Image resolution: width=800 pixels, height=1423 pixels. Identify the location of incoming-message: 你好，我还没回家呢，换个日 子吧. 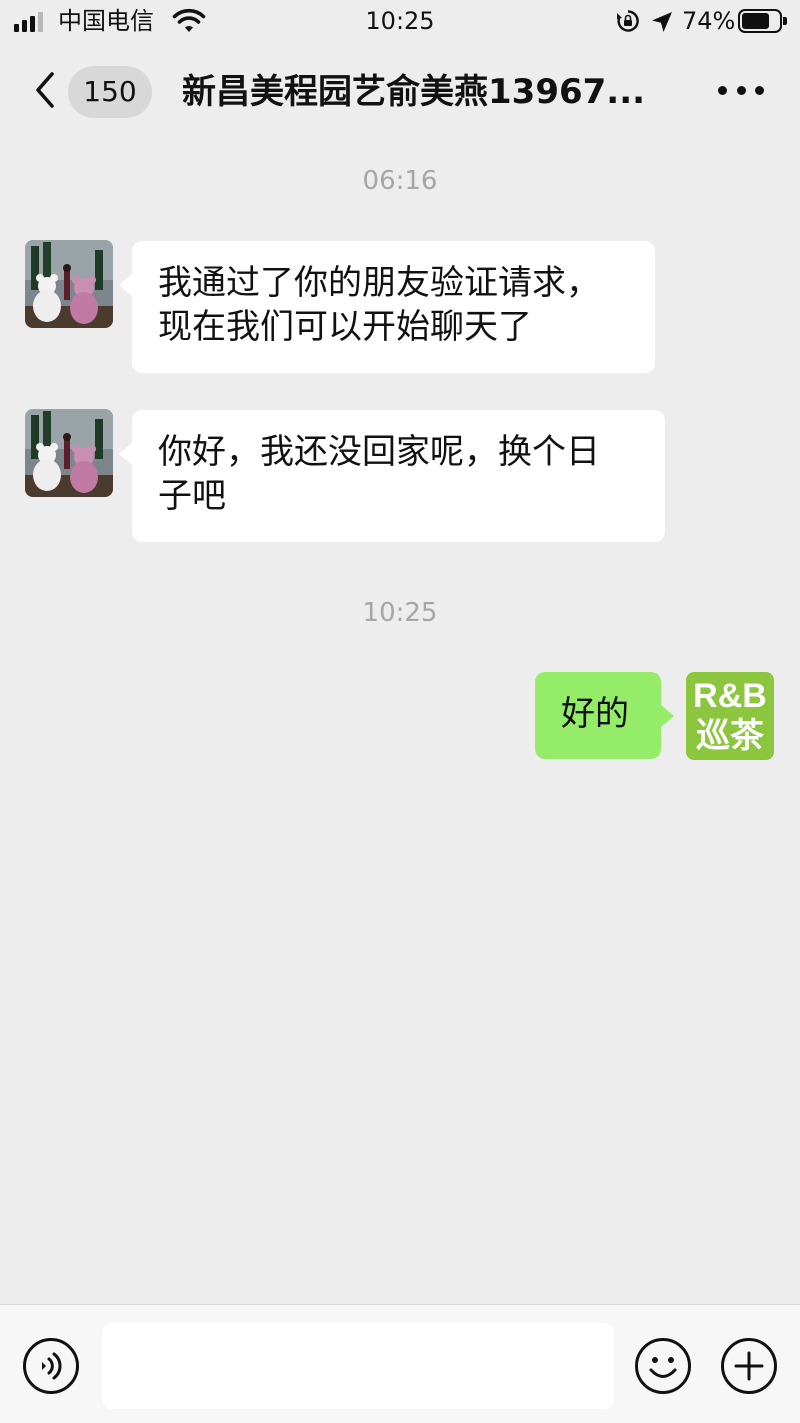
(392, 476).